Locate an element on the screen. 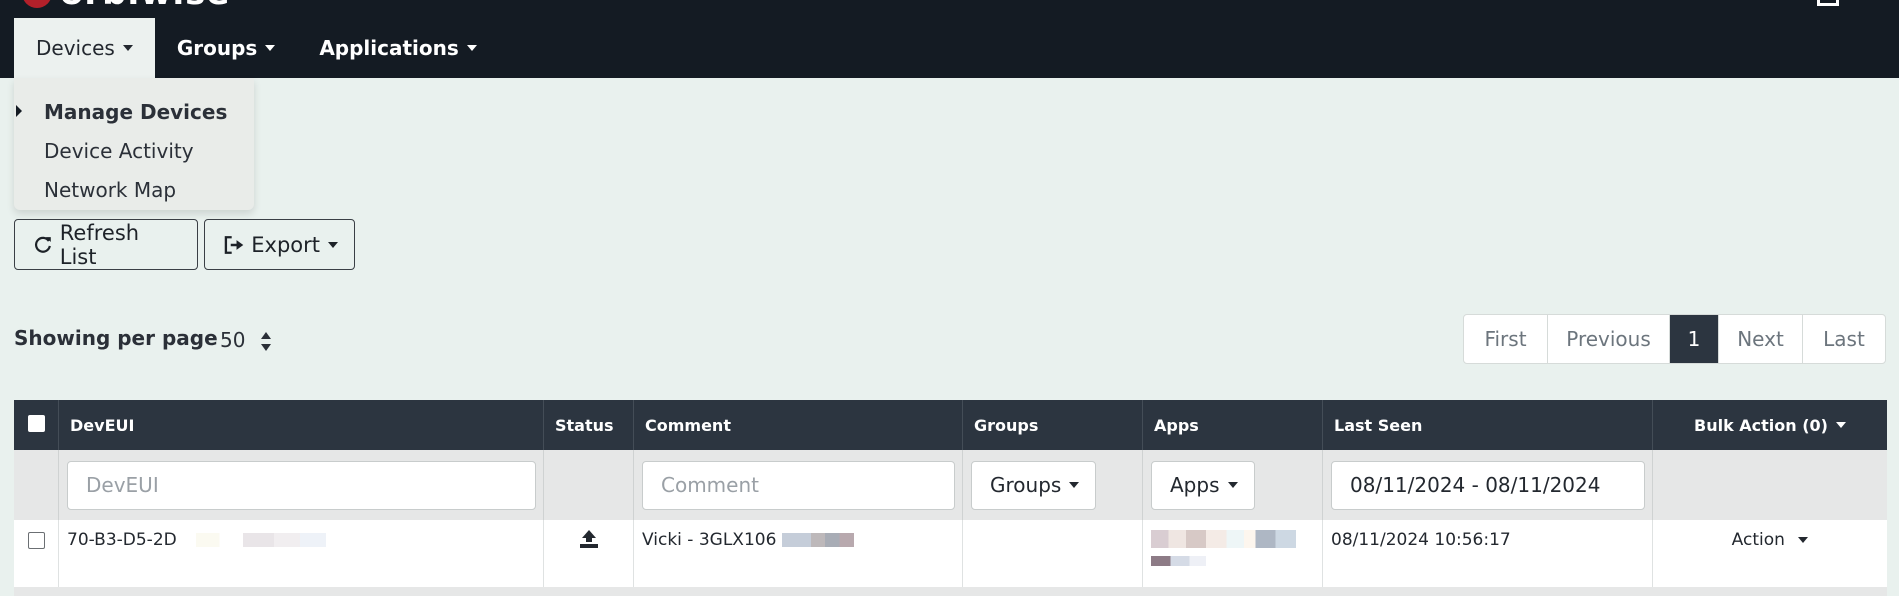  row-checkbox is located at coordinates (36, 540).